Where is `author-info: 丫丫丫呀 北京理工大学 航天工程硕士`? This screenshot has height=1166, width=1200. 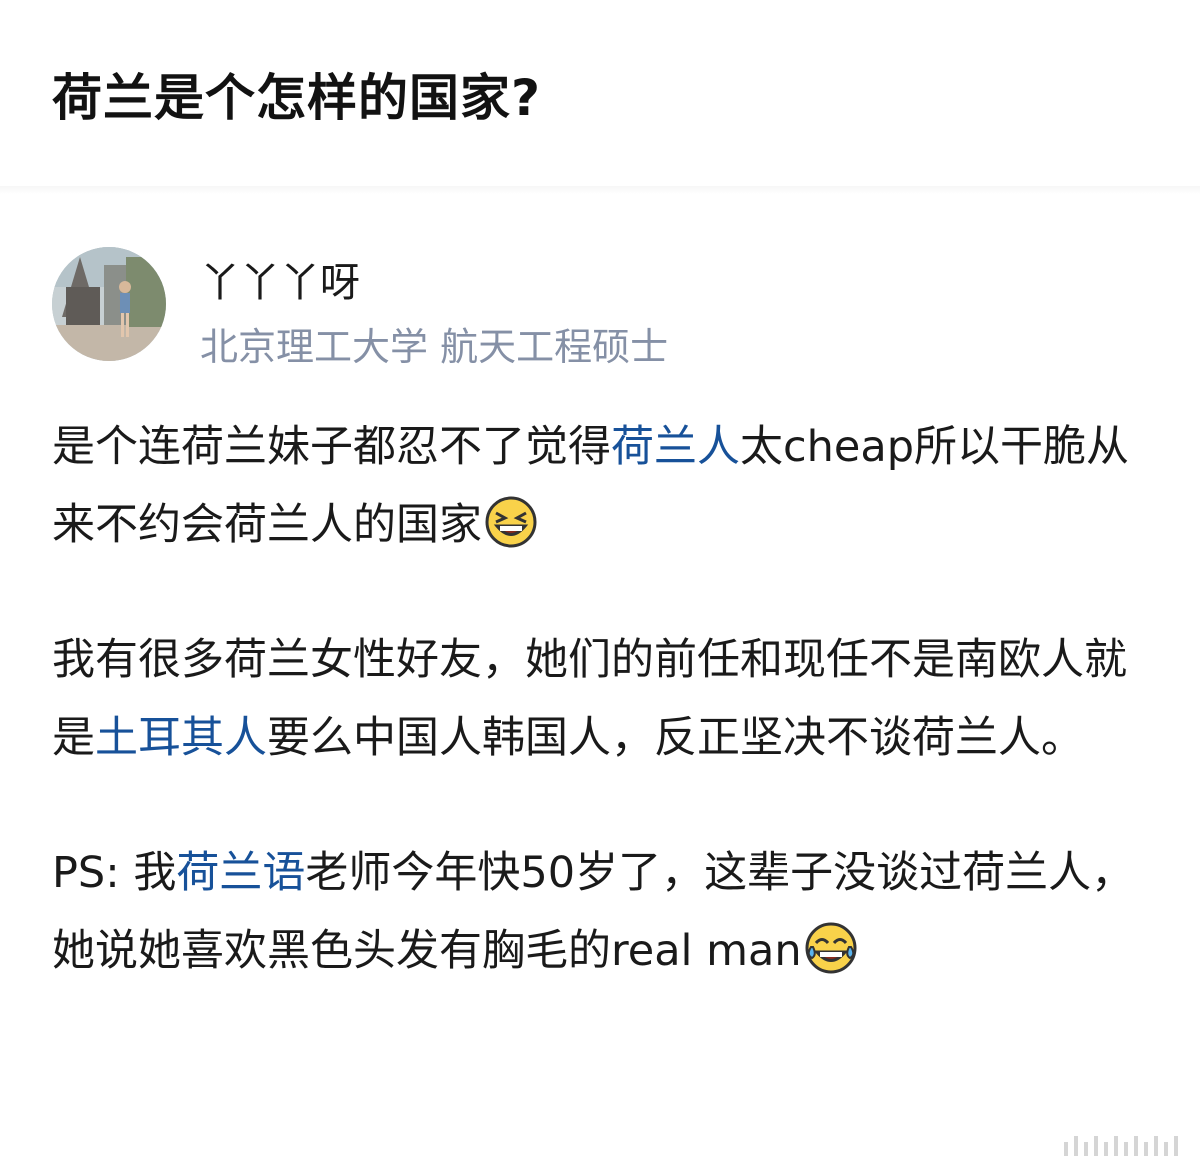 author-info: 丫丫丫呀 北京理工大学 航天工程硕士 is located at coordinates (602, 306).